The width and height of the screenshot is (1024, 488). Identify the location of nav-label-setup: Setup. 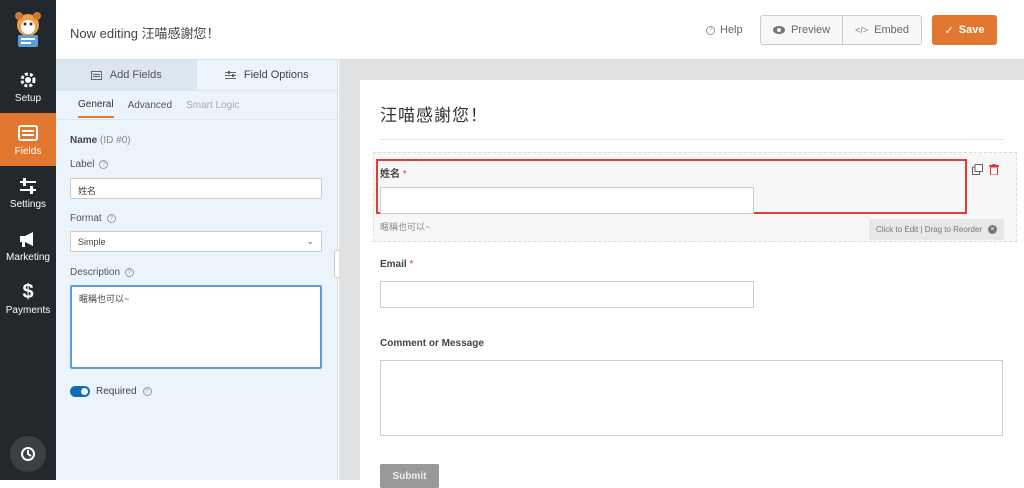
(28, 98).